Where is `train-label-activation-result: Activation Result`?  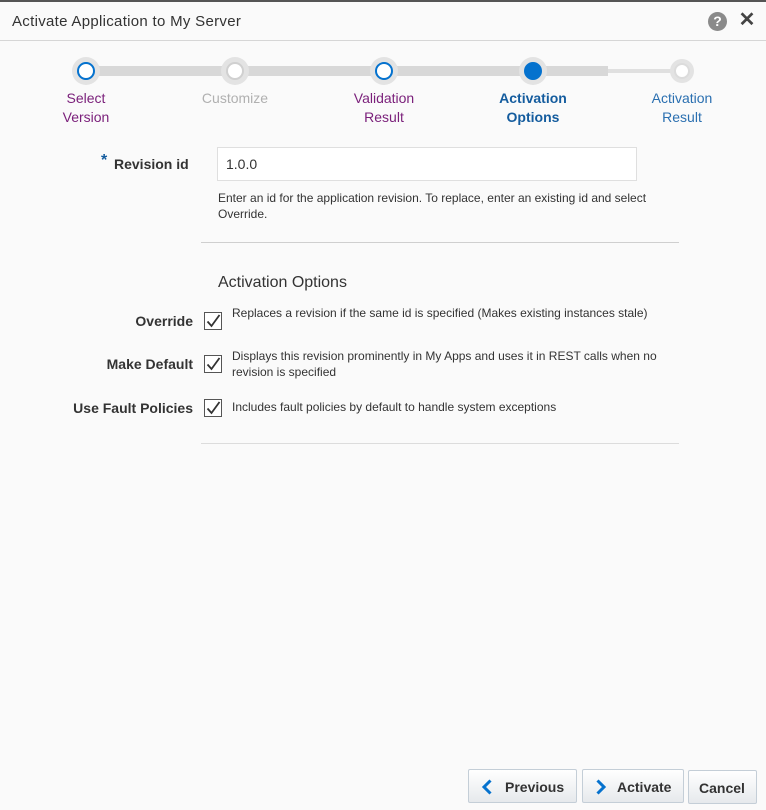
train-label-activation-result: Activation Result is located at coordinates (682, 108).